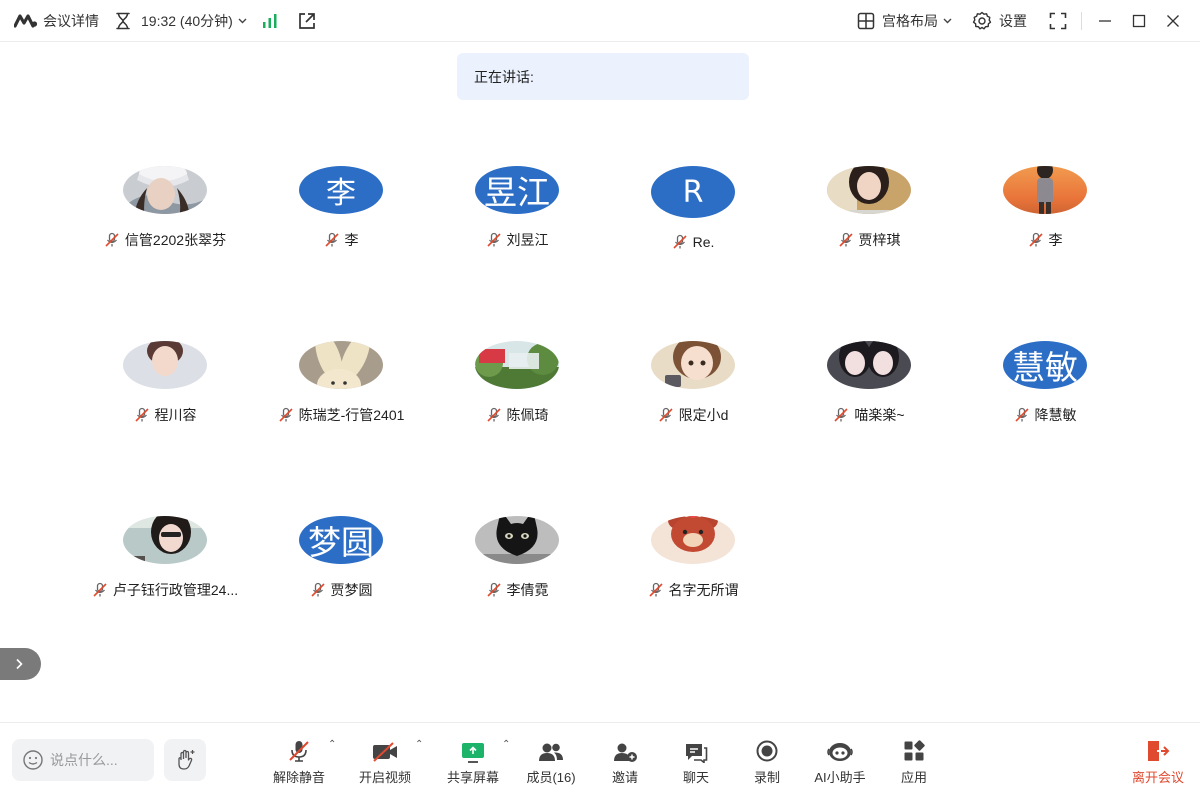 The image size is (1200, 791). I want to click on expand-panel-button, so click(20, 664).